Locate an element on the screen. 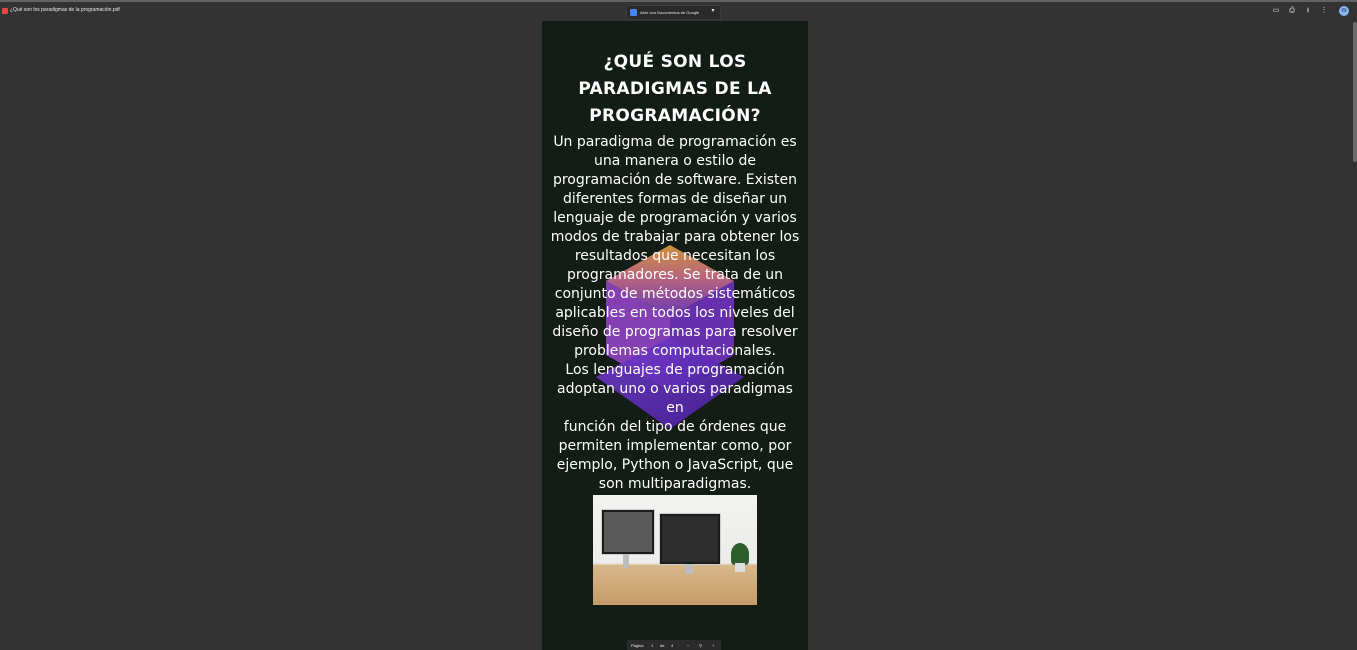 The height and width of the screenshot is (650, 1357). download-icon: ⭳ is located at coordinates (1308, 11).